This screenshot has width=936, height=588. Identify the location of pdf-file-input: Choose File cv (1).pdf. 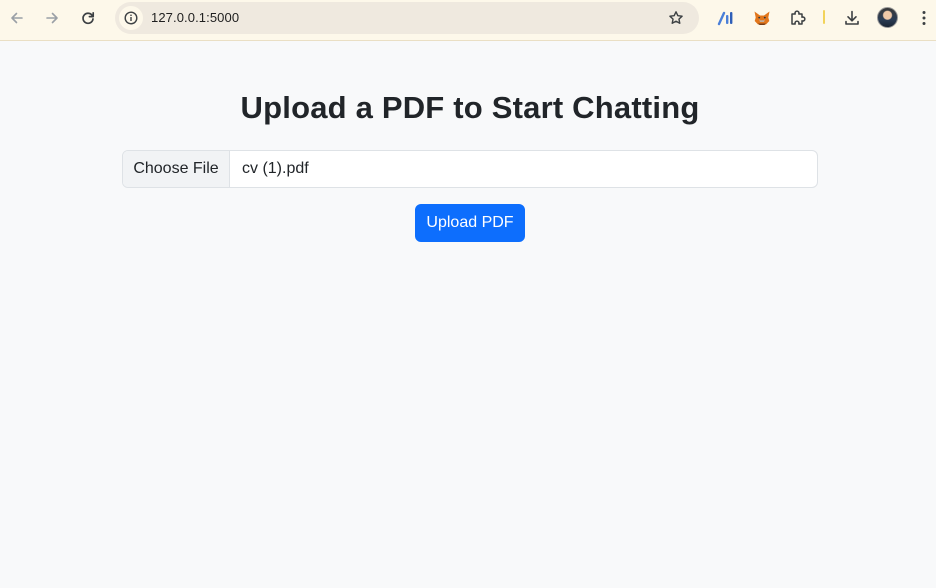
(470, 169).